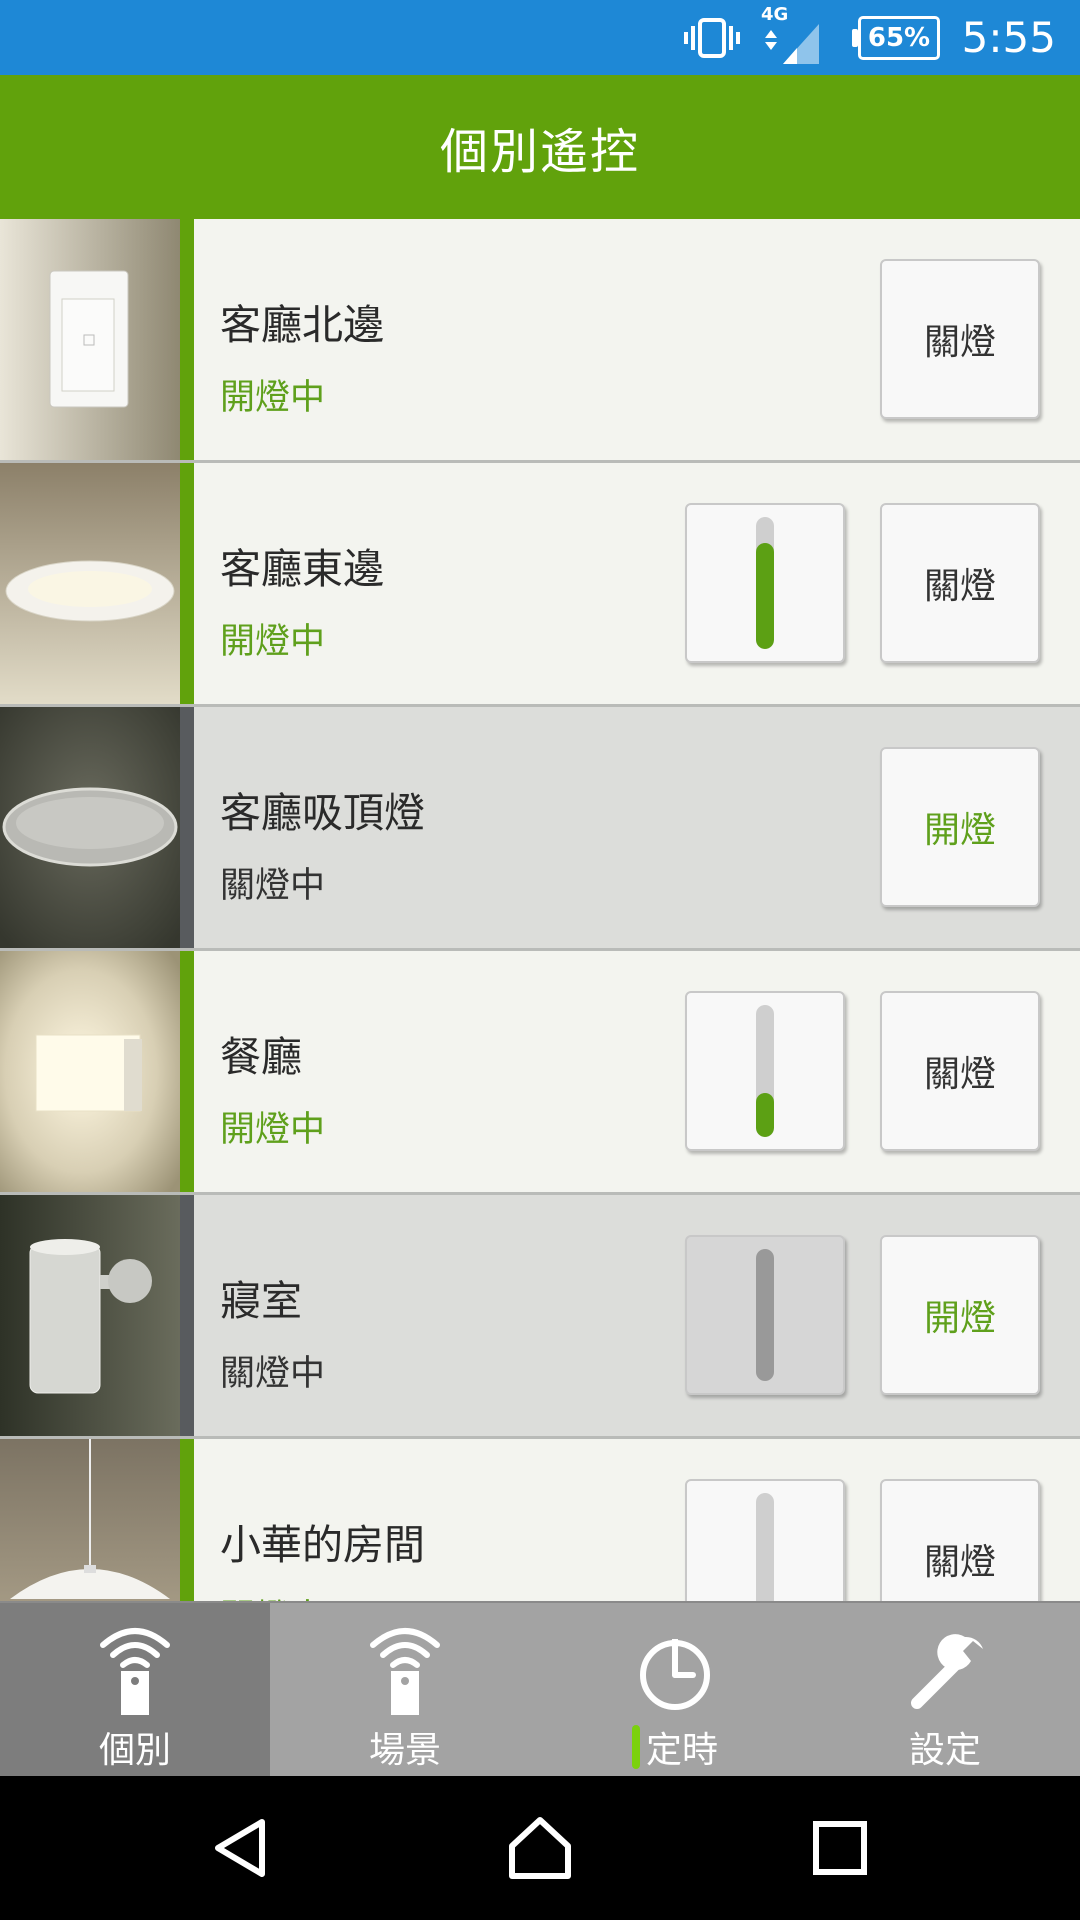 The width and height of the screenshot is (1080, 1920). What do you see at coordinates (261, 1057) in the screenshot?
I see `device-name: 餐廳` at bounding box center [261, 1057].